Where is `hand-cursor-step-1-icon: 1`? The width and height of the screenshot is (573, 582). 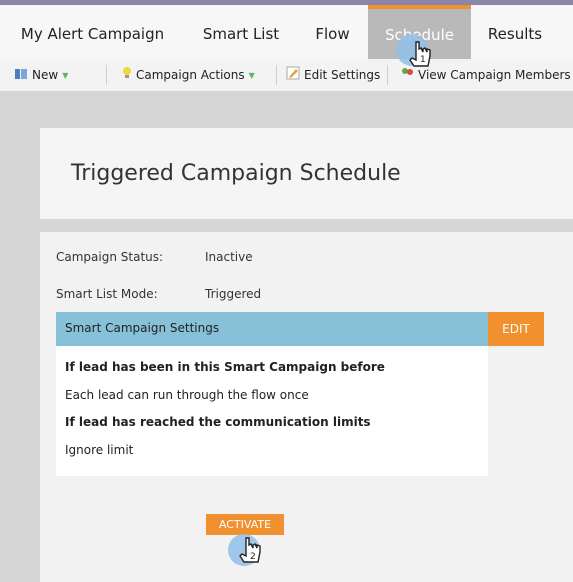 hand-cursor-step-1-icon: 1 is located at coordinates (418, 54).